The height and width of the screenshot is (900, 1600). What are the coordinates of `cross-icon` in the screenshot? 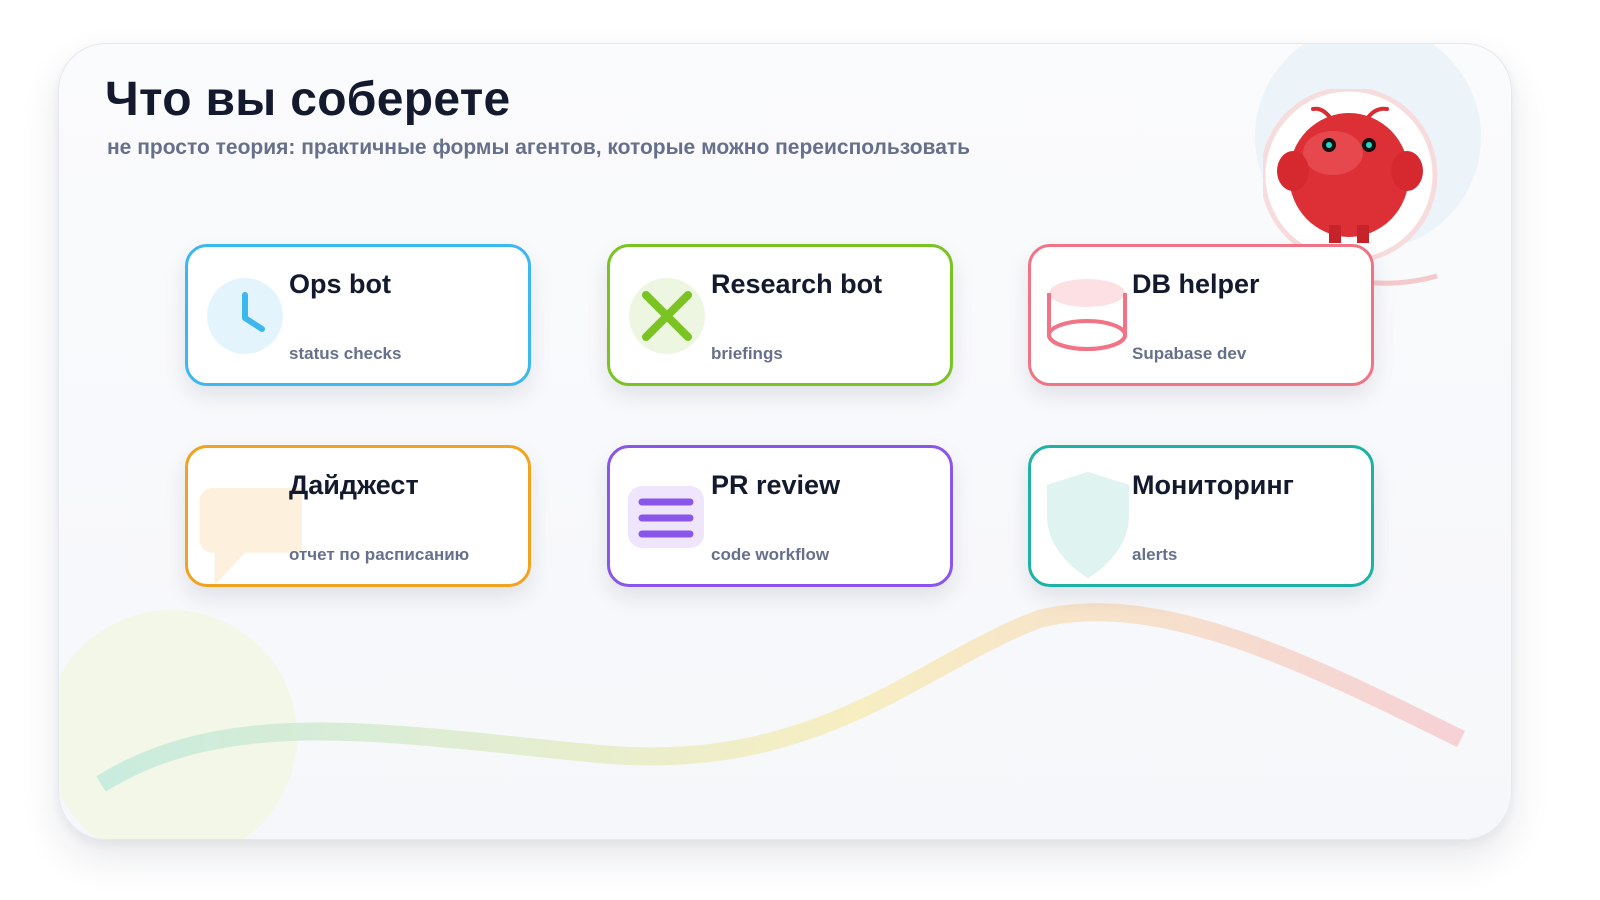 It's located at (667, 316).